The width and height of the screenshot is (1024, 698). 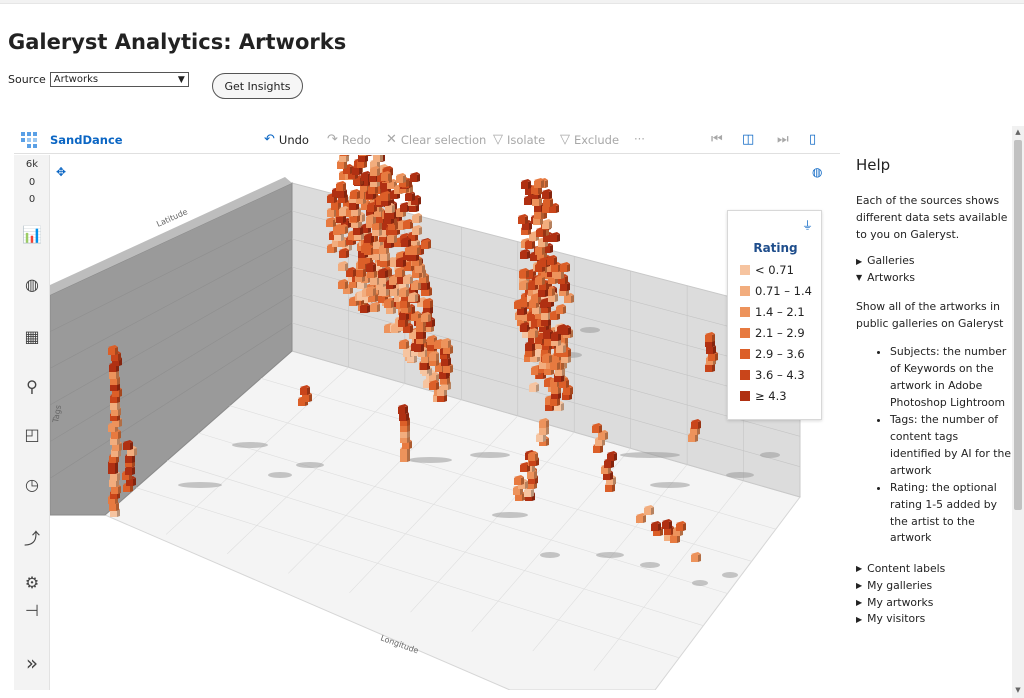 What do you see at coordinates (891, 261) in the screenshot?
I see `help-section-label: Galleries` at bounding box center [891, 261].